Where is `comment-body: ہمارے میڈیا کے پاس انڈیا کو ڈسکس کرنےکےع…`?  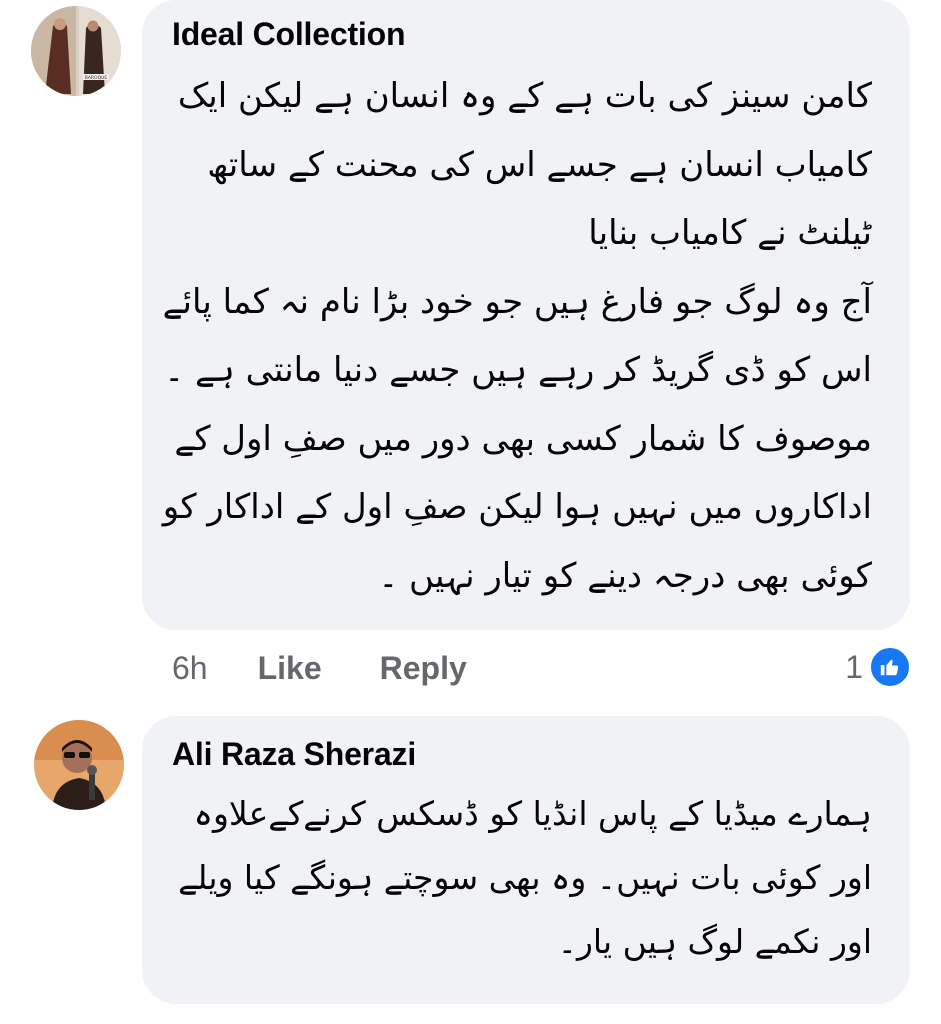 comment-body: ہمارے میڈیا کے پاس انڈیا کو ڈسکس کرنےکےع… is located at coordinates (525, 878).